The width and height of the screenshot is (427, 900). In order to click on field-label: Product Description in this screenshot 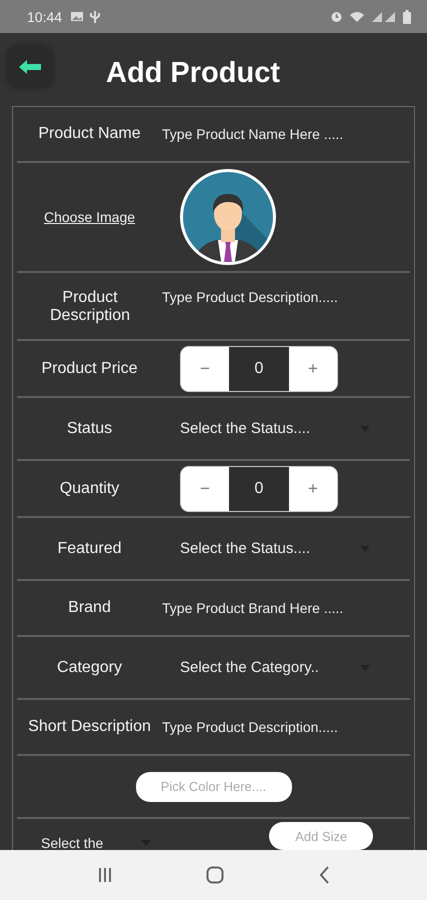, I will do `click(90, 307)`.